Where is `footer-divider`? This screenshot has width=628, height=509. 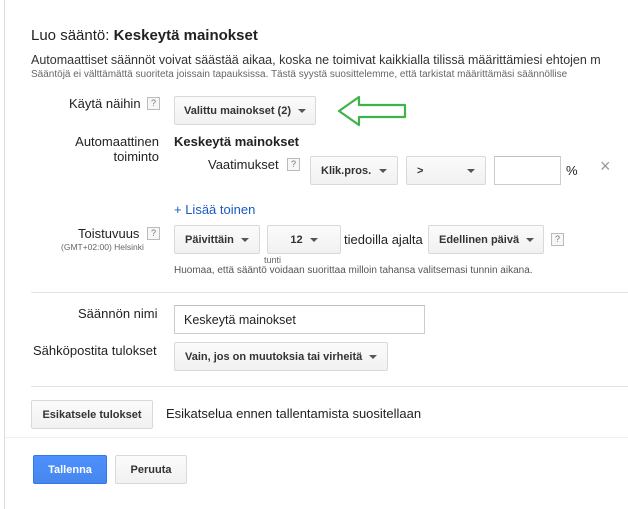 footer-divider is located at coordinates (316, 437).